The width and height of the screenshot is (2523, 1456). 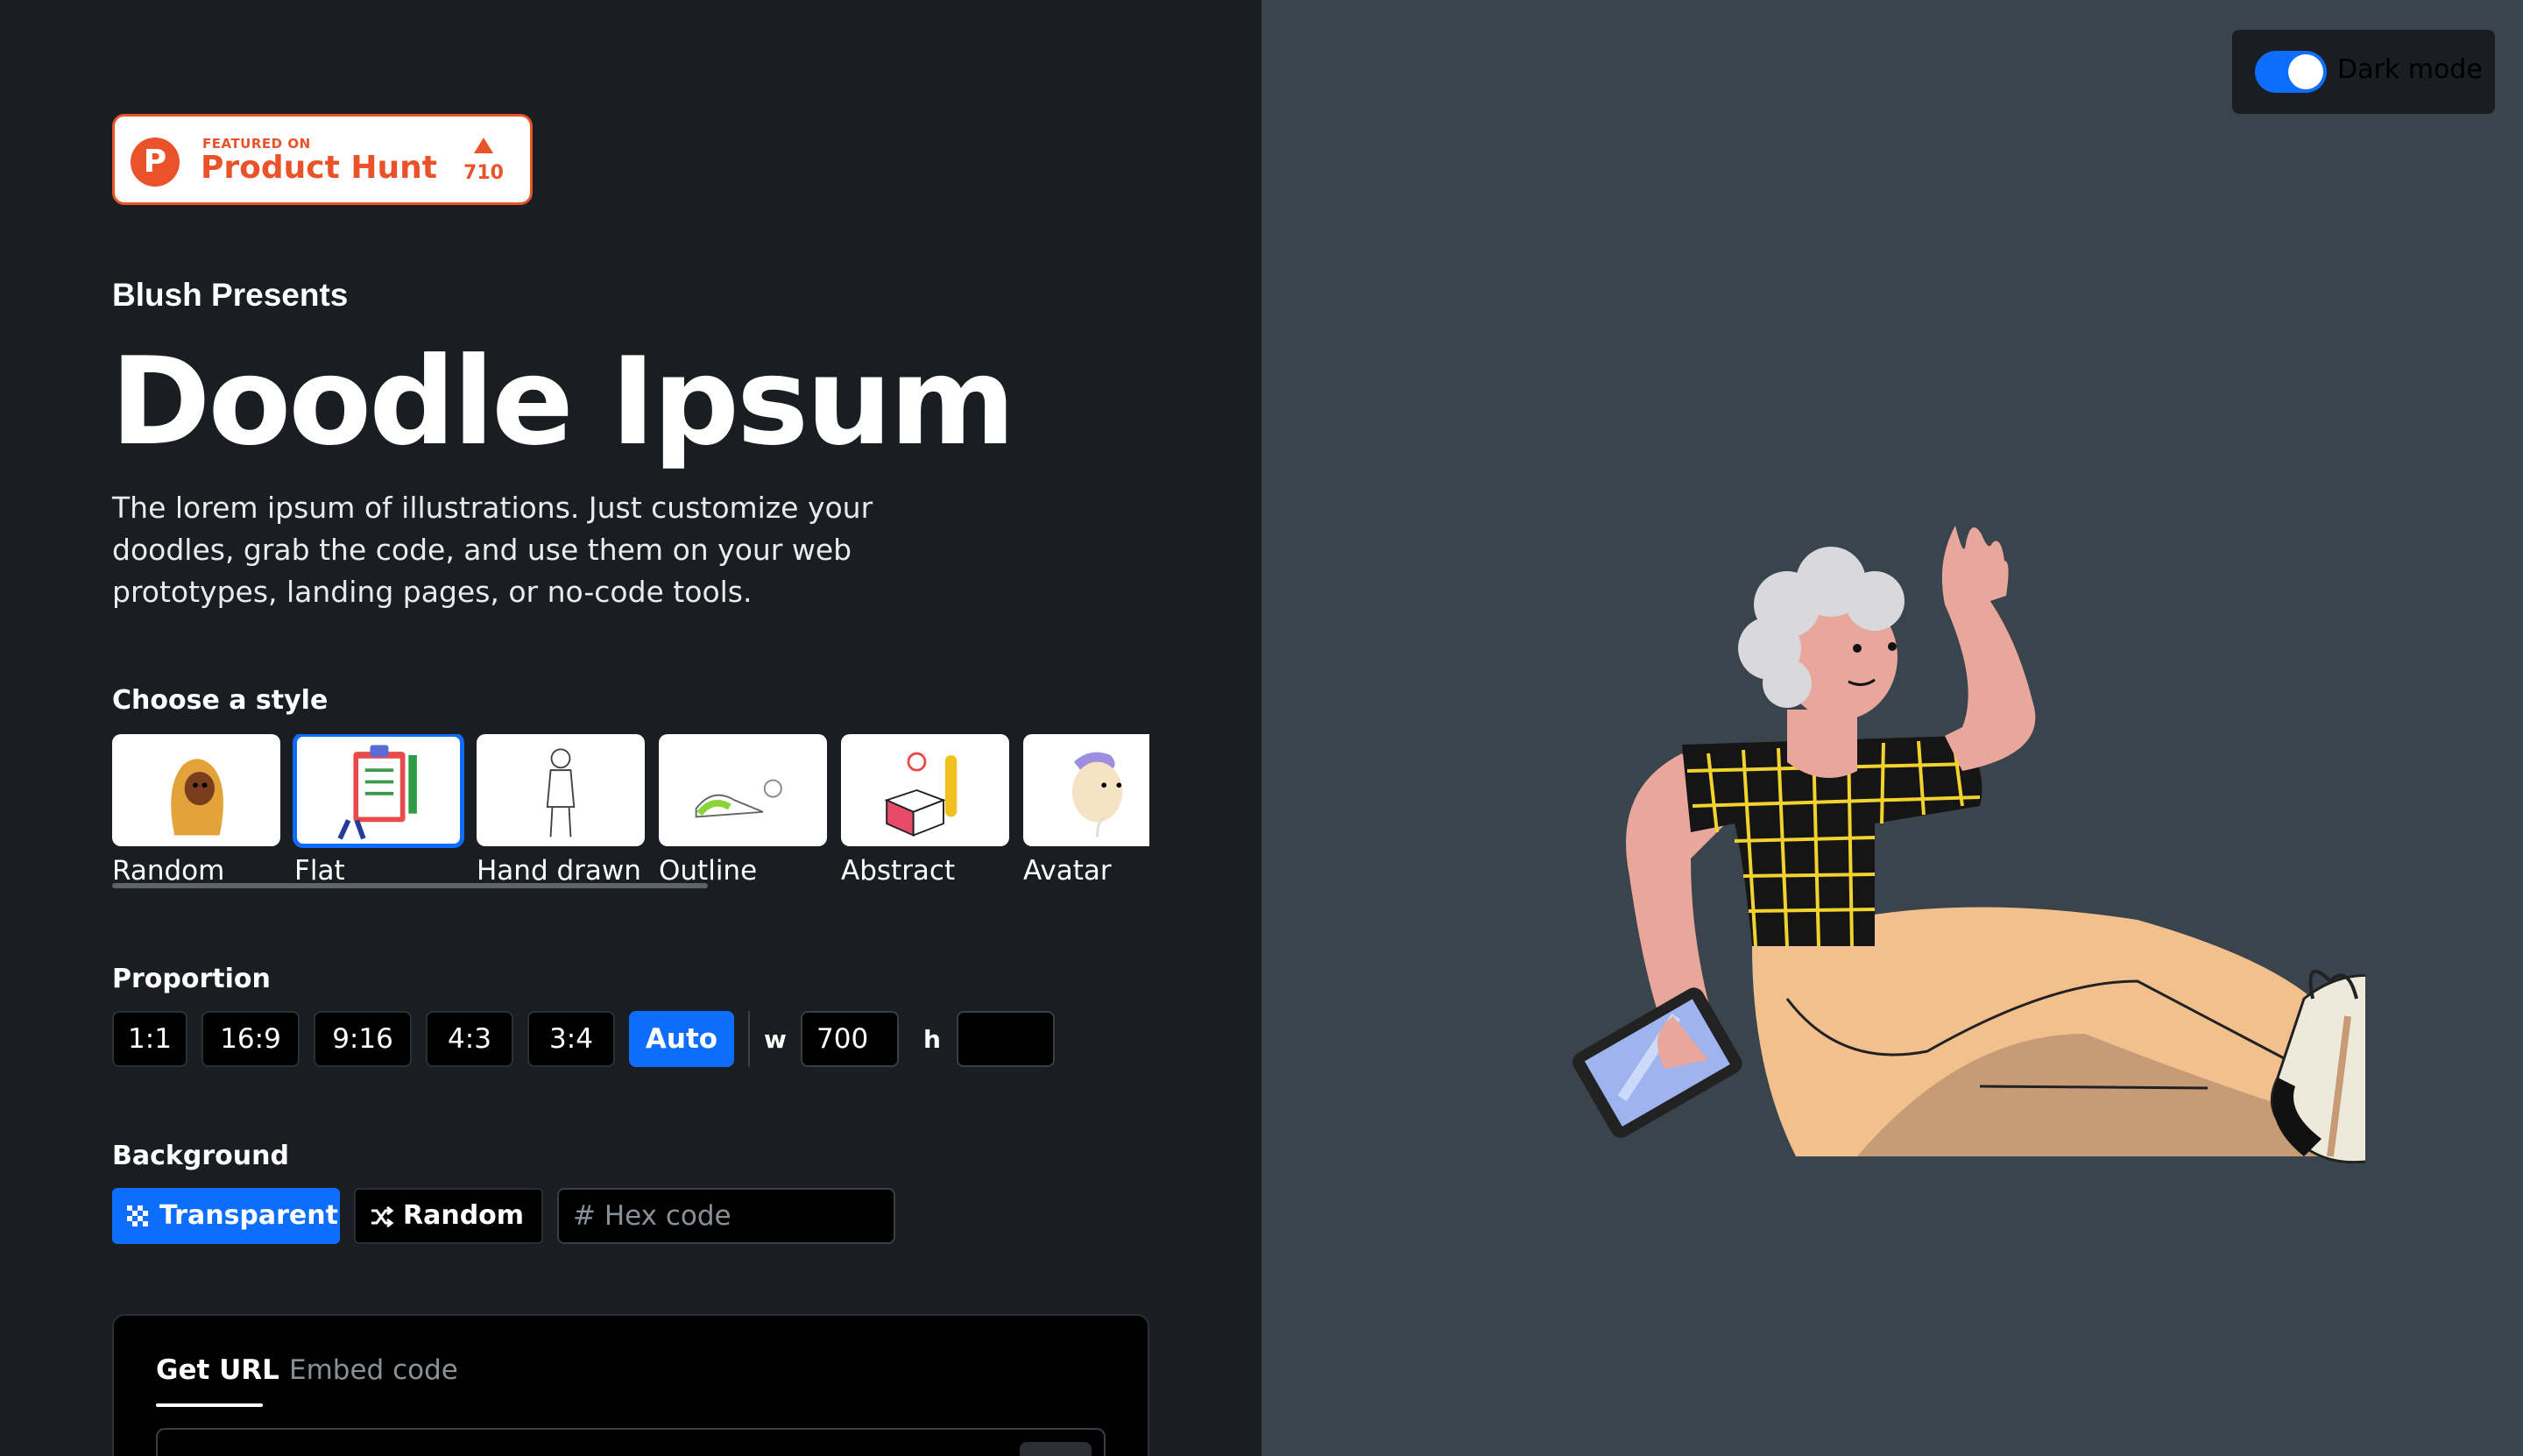 What do you see at coordinates (217, 1370) in the screenshot?
I see `tab-get-url: Get URL` at bounding box center [217, 1370].